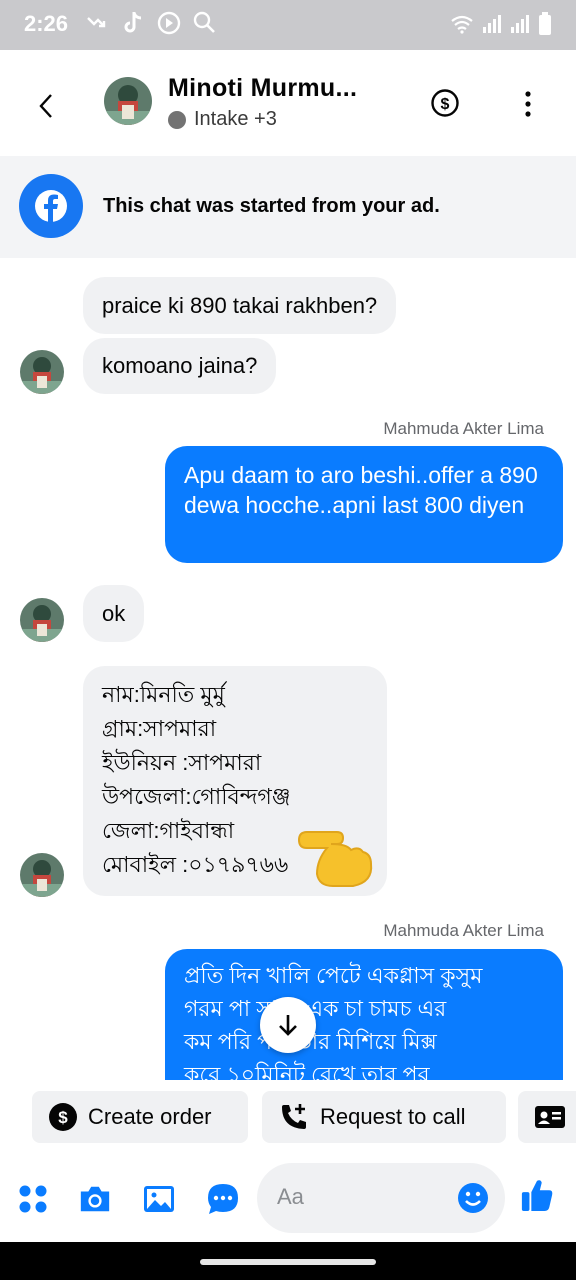 Image resolution: width=576 pixels, height=1280 pixels. I want to click on message-line: প্রতি দিন খালি পেটে একগ্লাস কুসুম, so click(333, 975).